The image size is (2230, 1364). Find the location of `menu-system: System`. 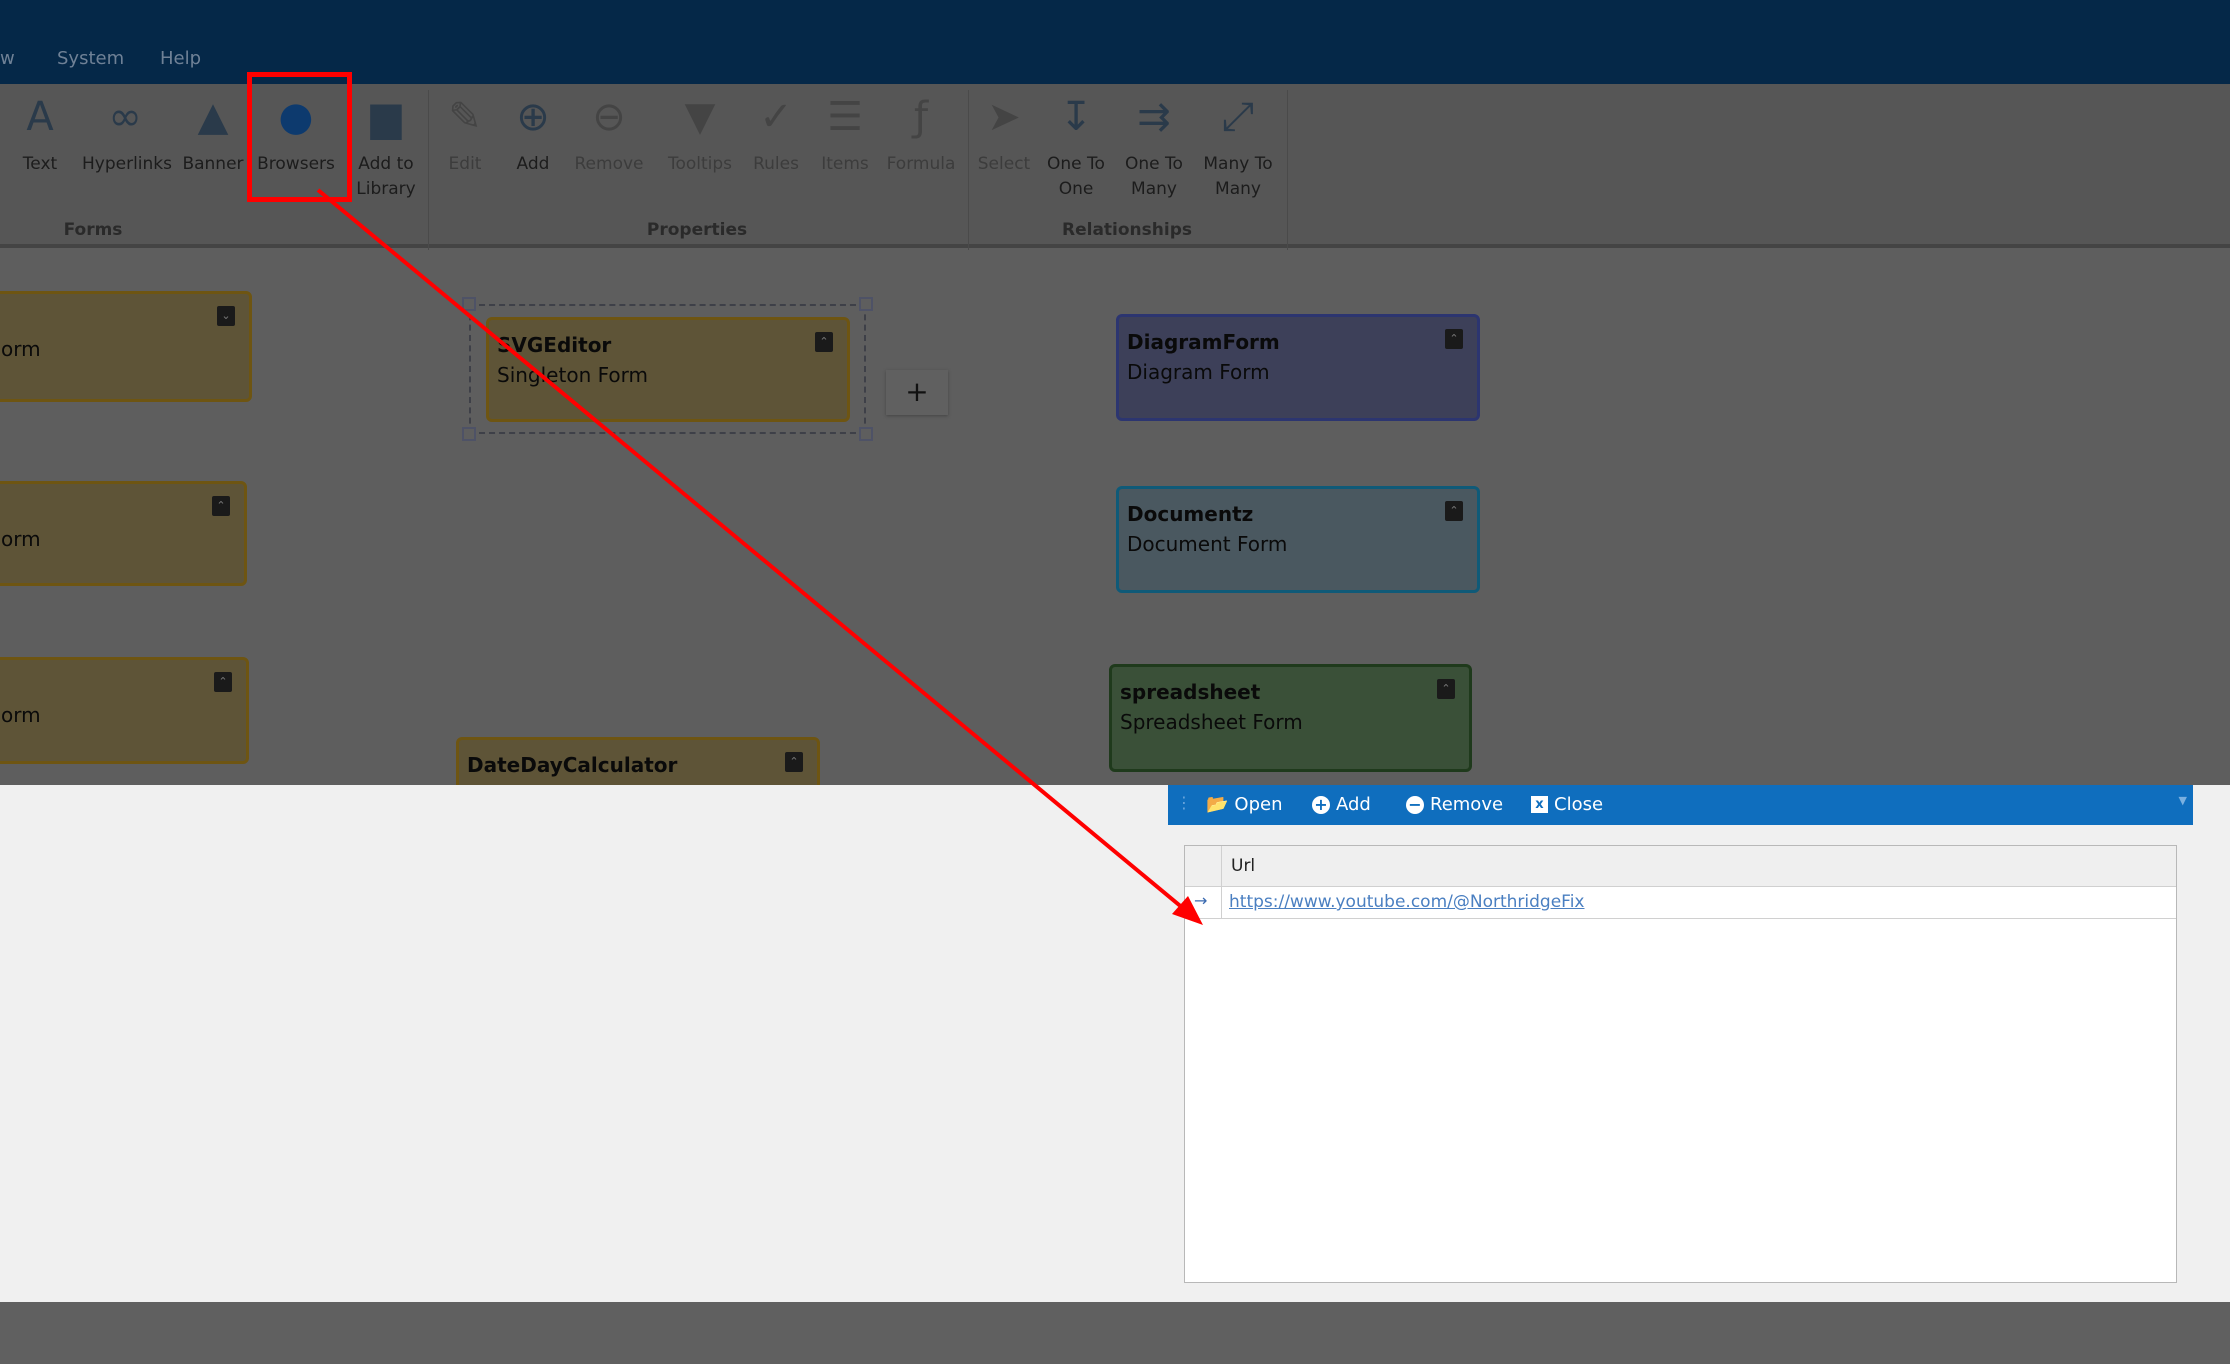

menu-system: System is located at coordinates (90, 58).